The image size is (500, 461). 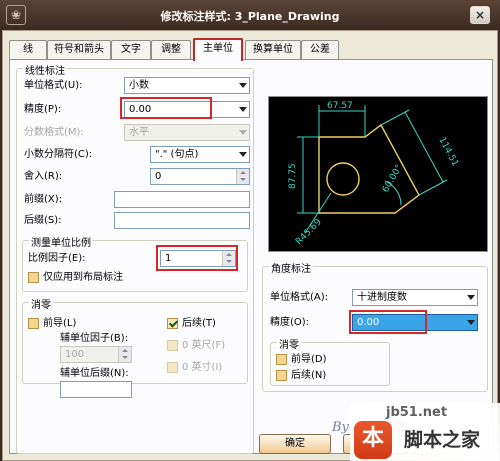 I want to click on angular-trailing-label: 后续(N), so click(x=309, y=375).